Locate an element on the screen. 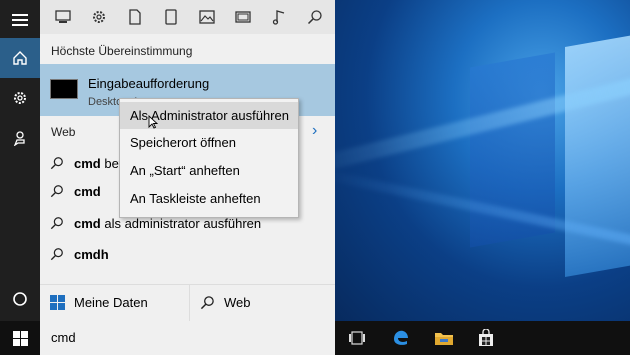  photos-filter-icon is located at coordinates (207, 17).